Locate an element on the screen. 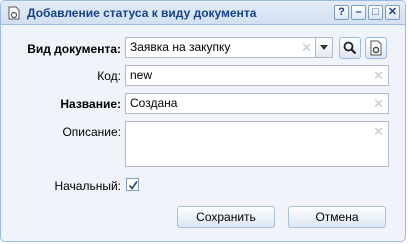  code-field: new ✕ is located at coordinates (257, 75).